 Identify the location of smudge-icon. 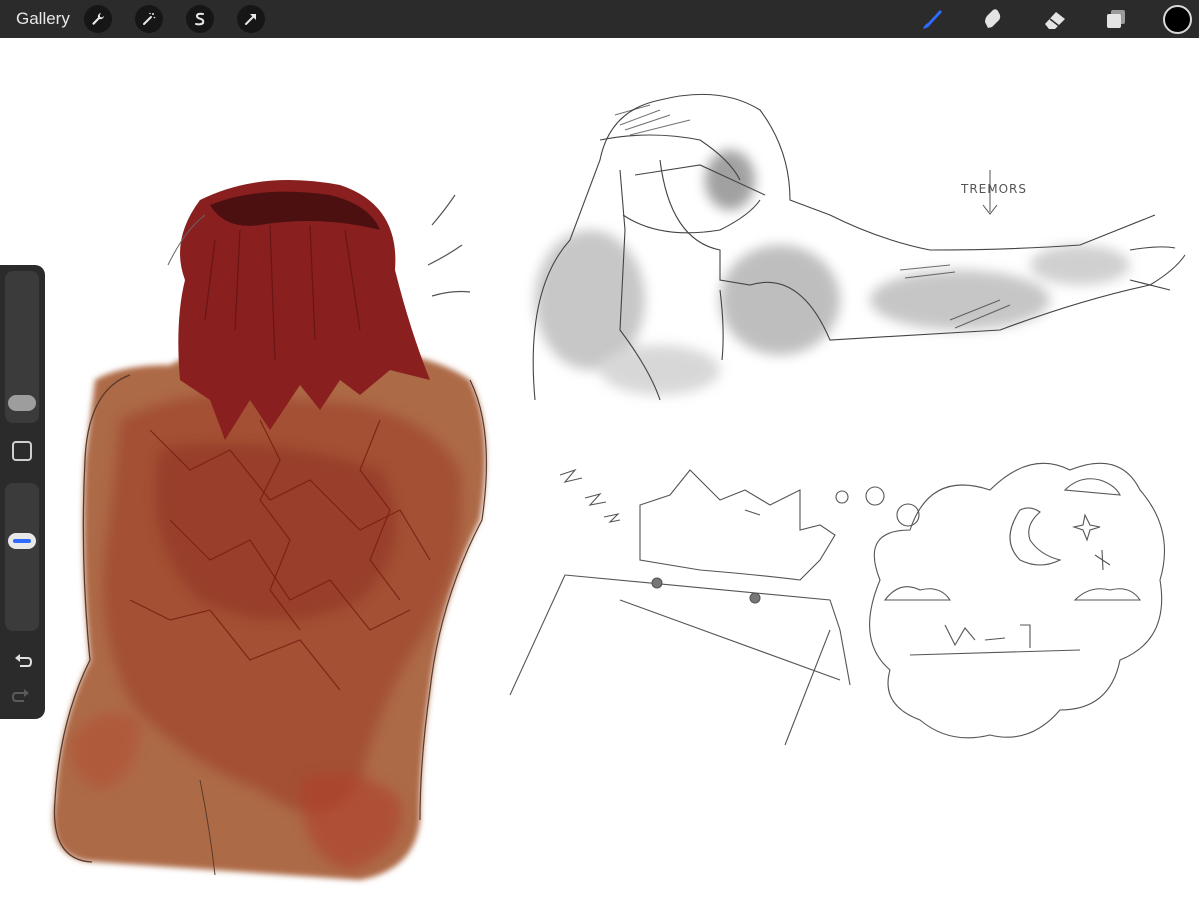
(993, 19).